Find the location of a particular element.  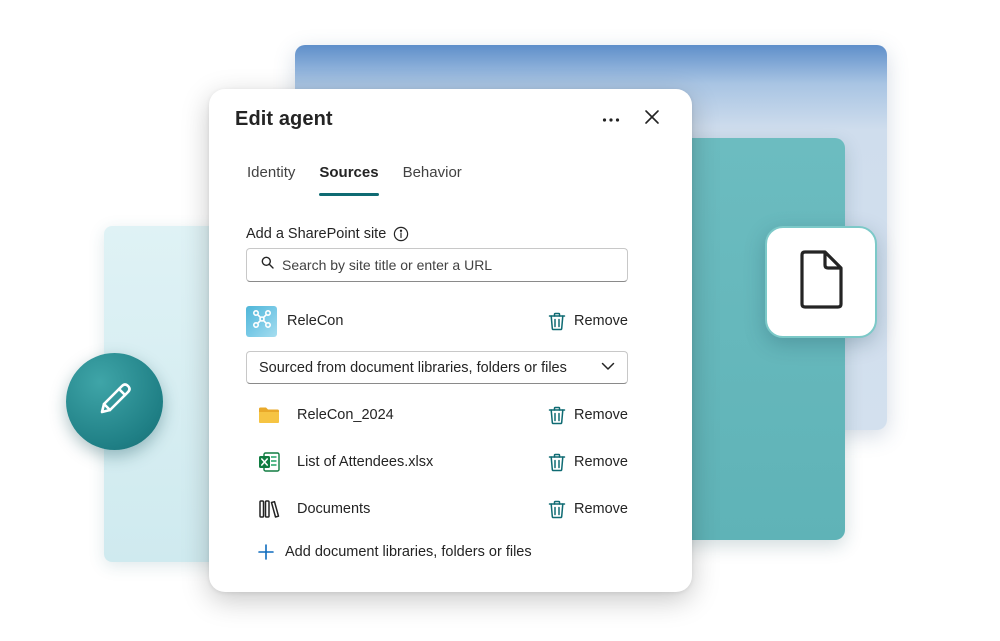

folder-icon is located at coordinates (269, 415).